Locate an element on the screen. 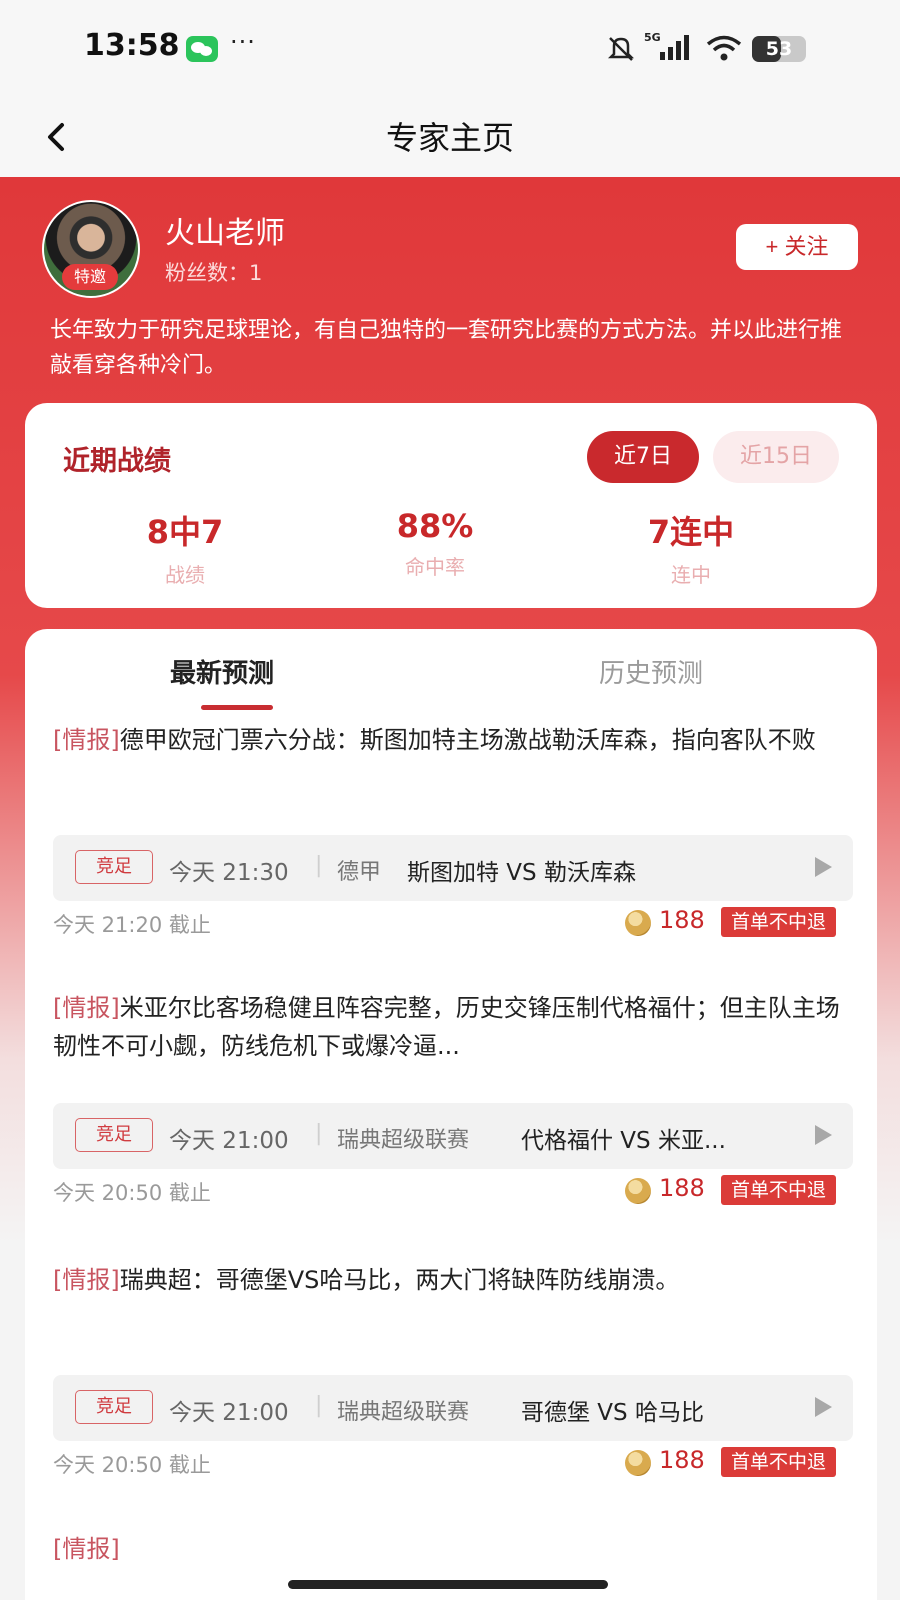  follow-button: + 关注 is located at coordinates (797, 247).